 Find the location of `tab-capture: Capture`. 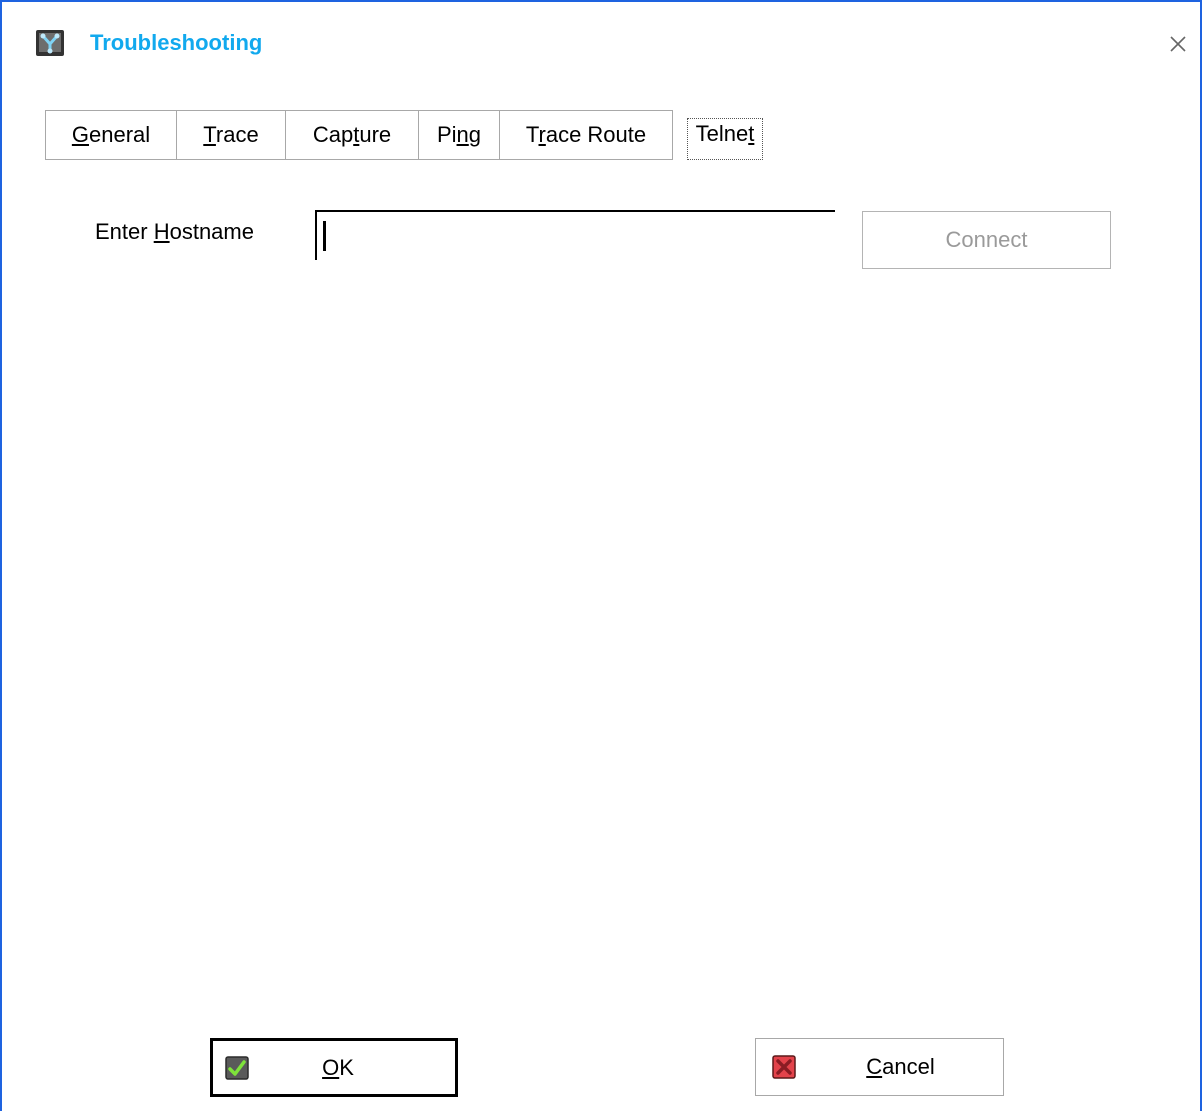

tab-capture: Capture is located at coordinates (352, 135).